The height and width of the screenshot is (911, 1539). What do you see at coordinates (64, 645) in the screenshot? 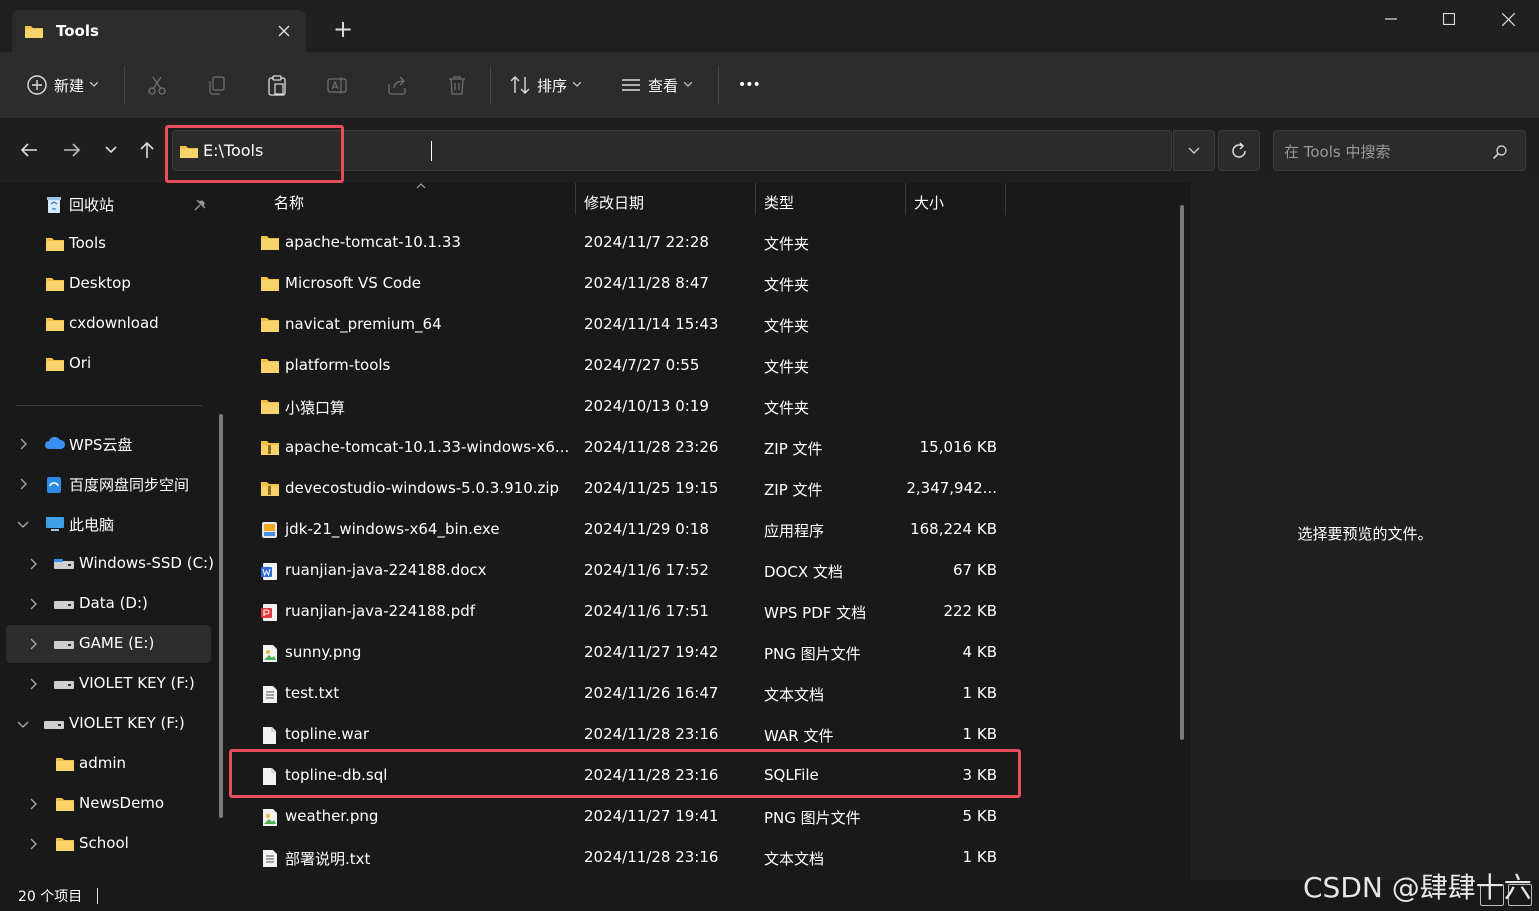
I see `drive-icon` at bounding box center [64, 645].